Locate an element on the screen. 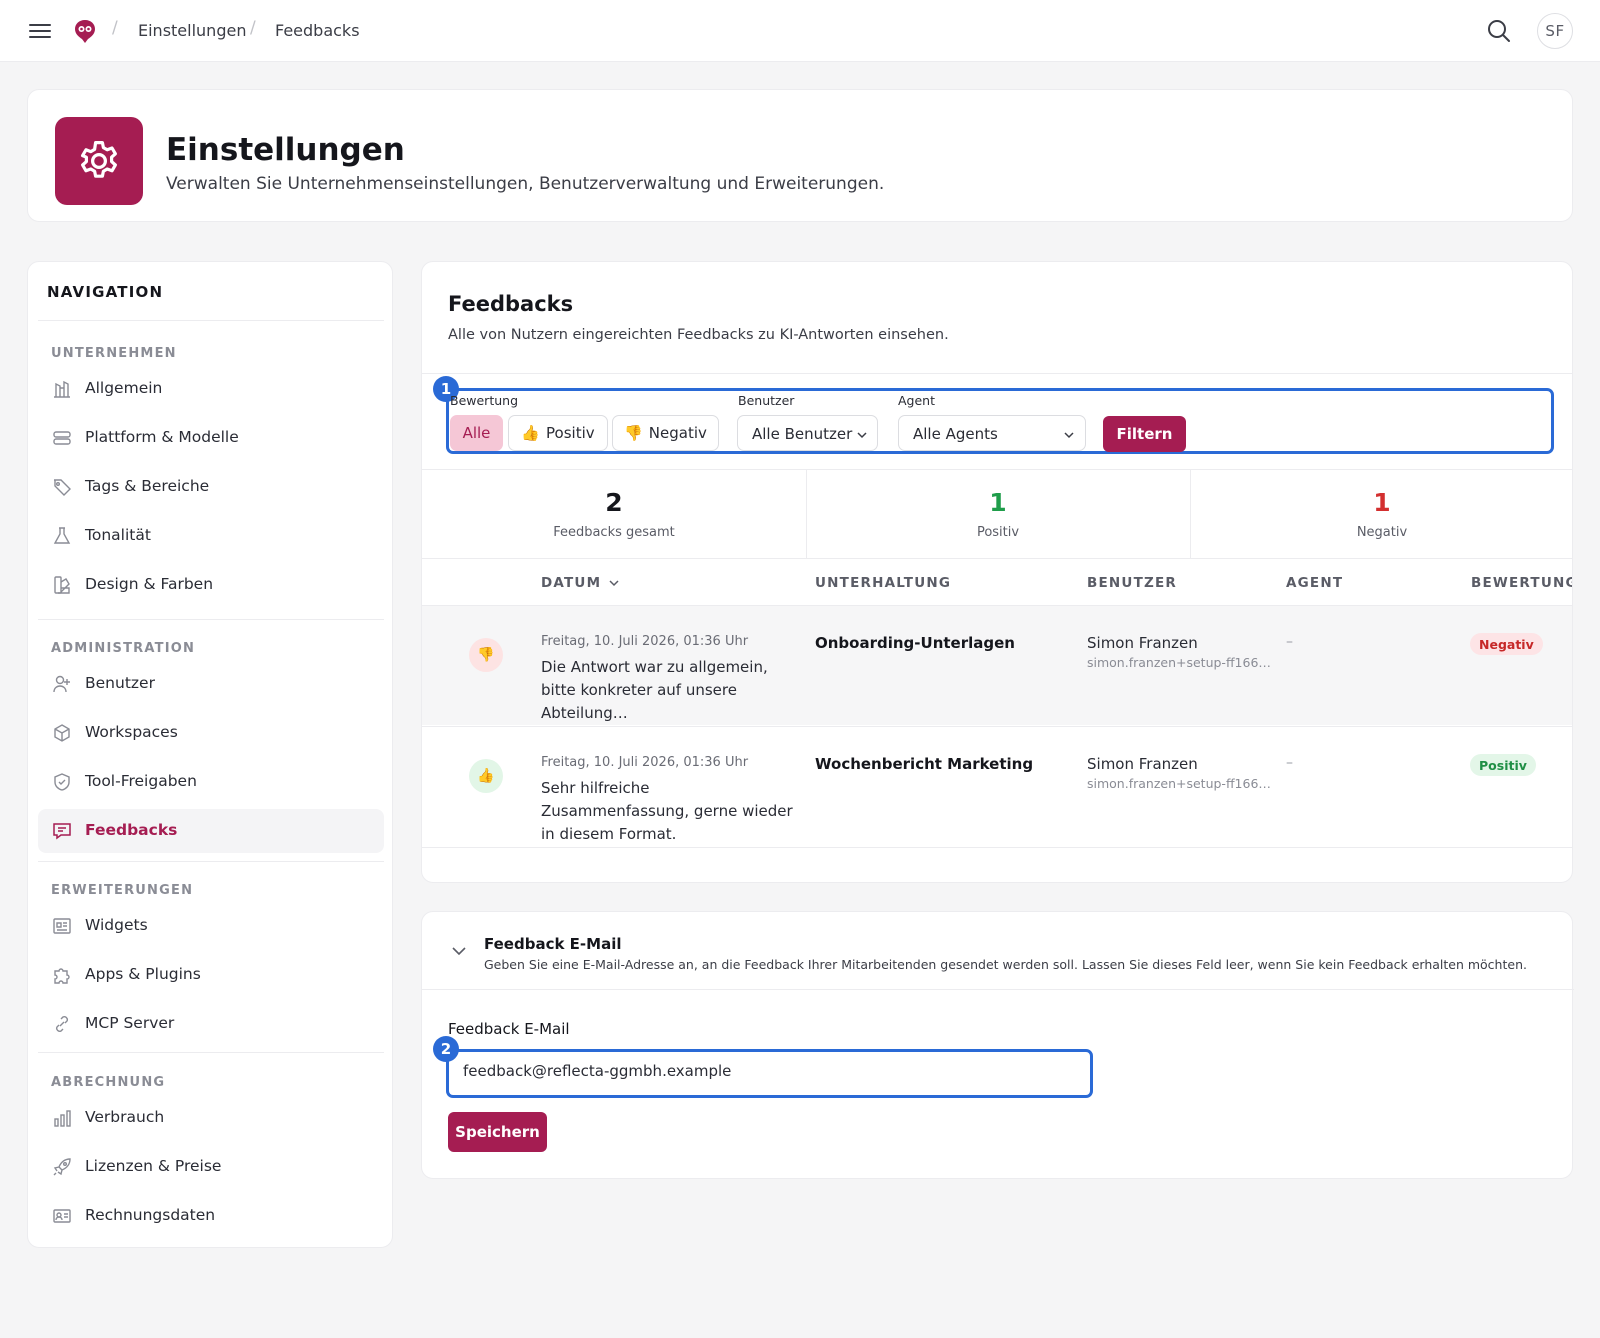 This screenshot has width=1600, height=1338. user-filter-label: Benutzer is located at coordinates (766, 400).